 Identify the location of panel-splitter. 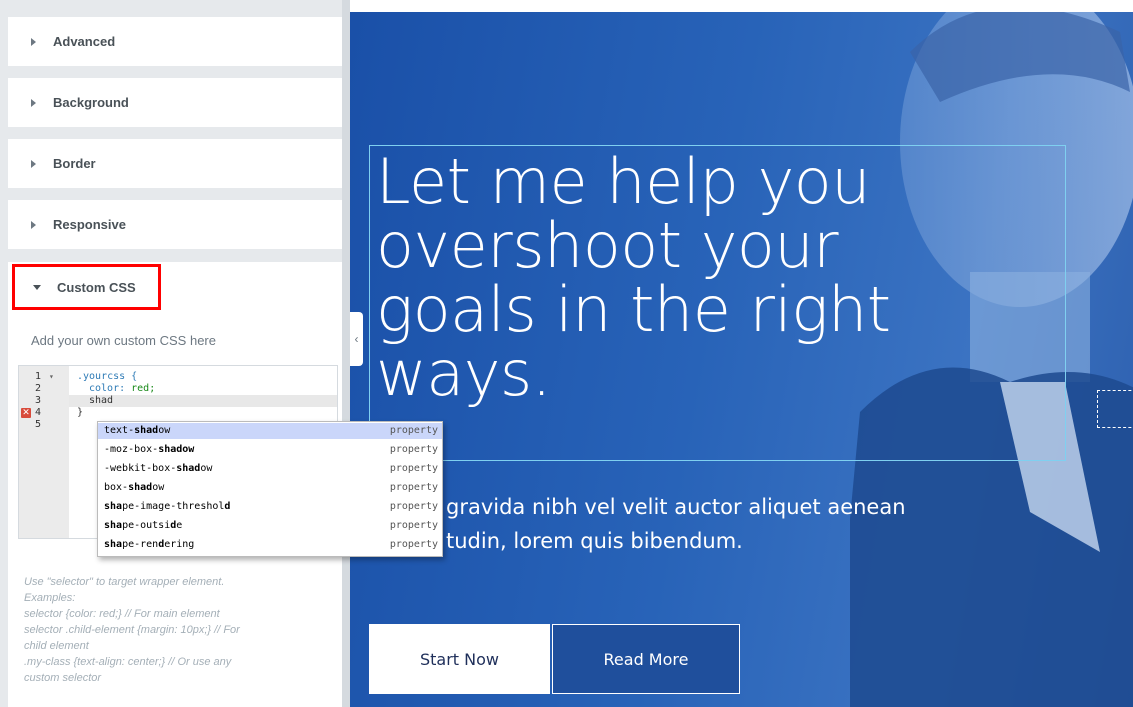
(346, 353).